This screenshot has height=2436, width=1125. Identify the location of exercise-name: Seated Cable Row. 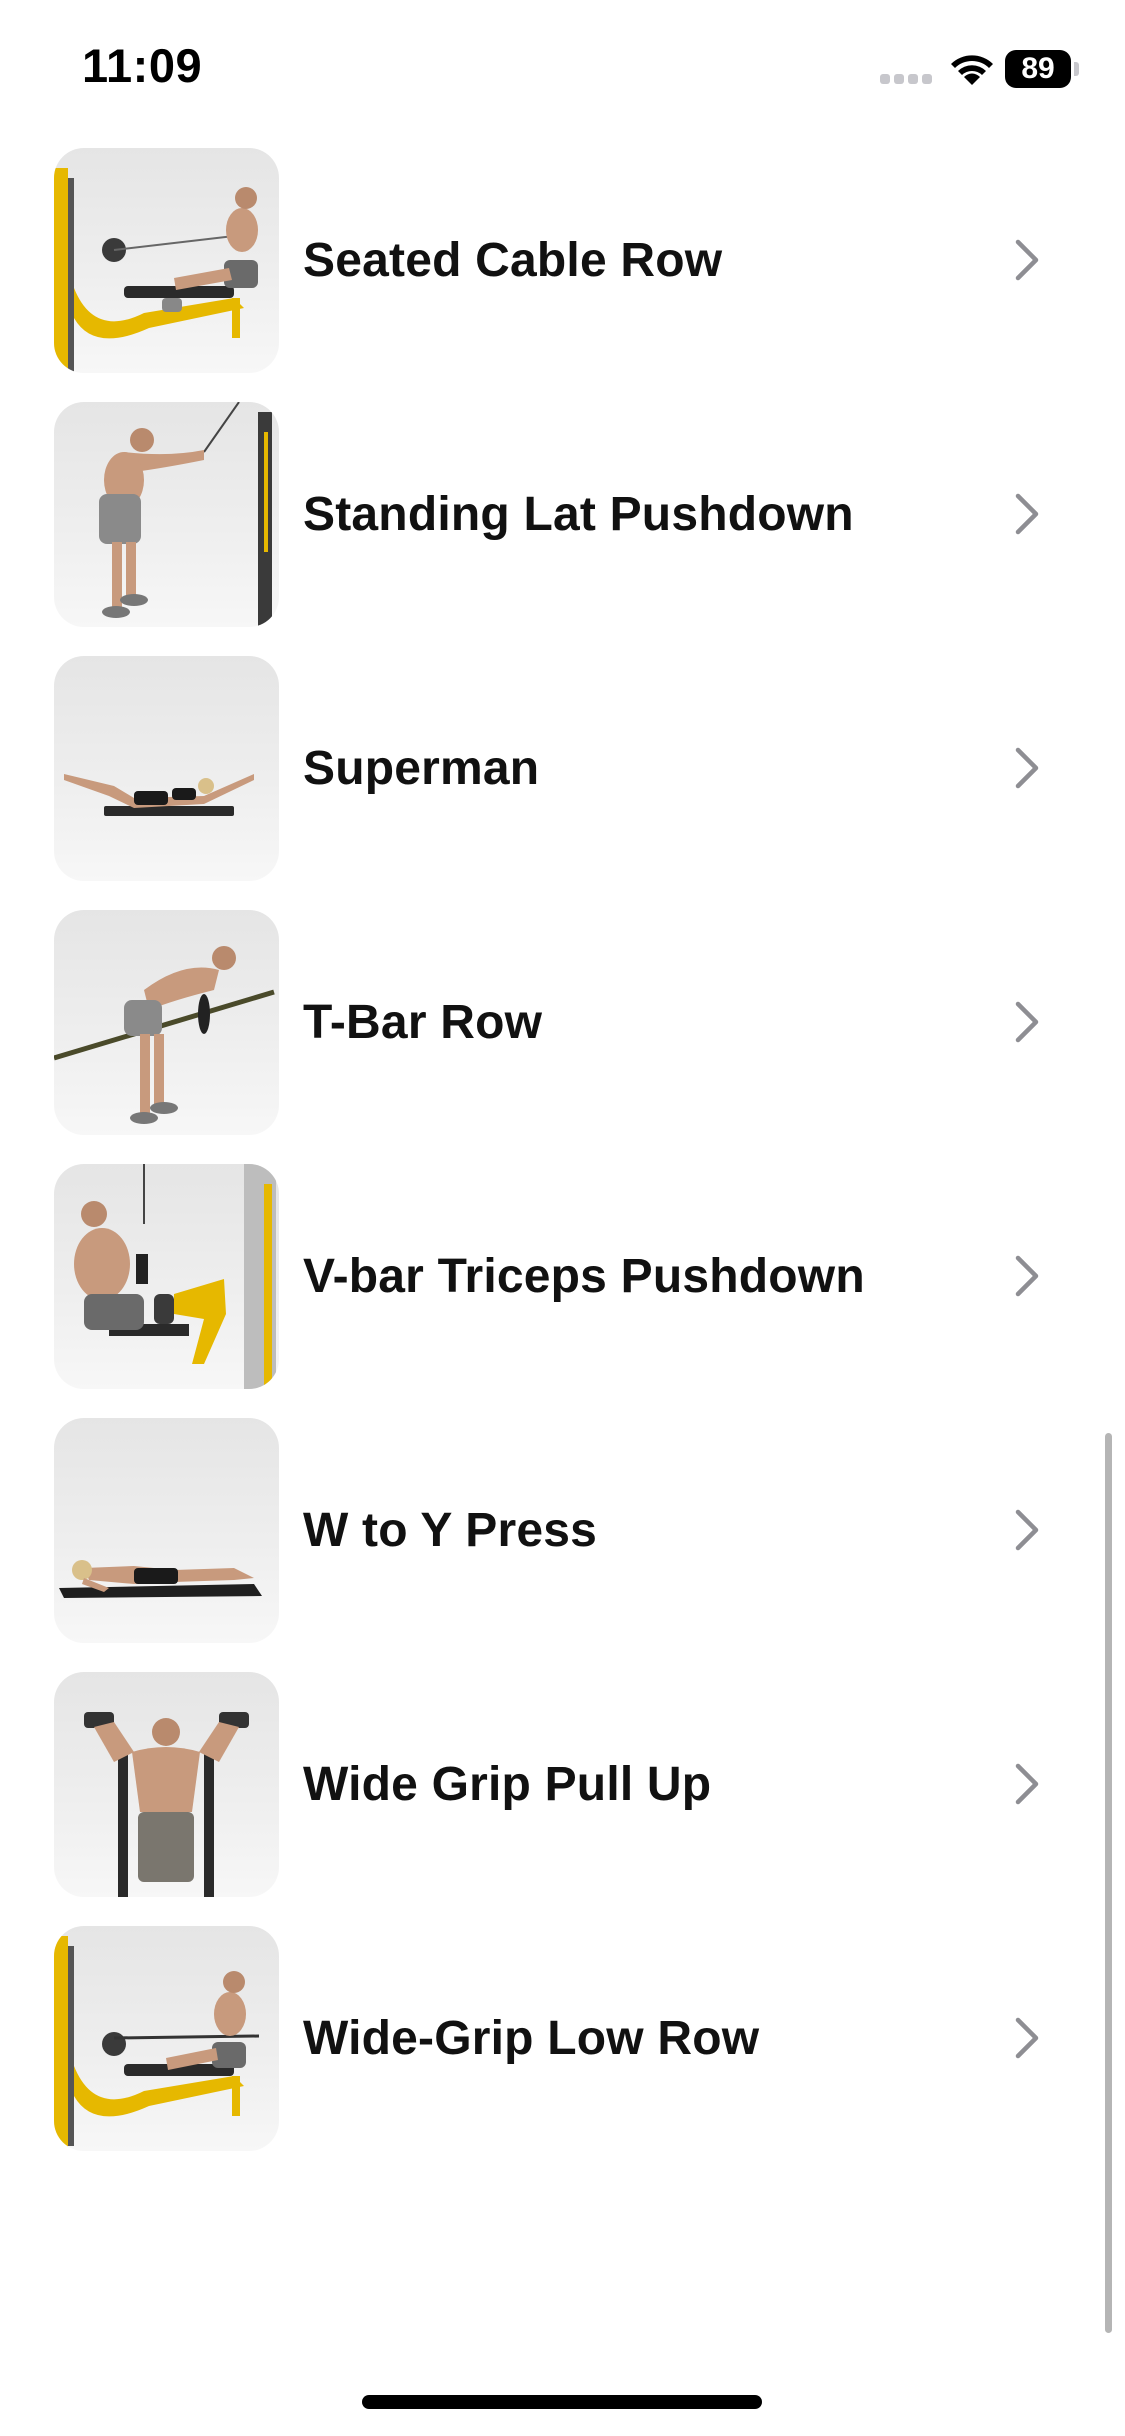
(513, 260).